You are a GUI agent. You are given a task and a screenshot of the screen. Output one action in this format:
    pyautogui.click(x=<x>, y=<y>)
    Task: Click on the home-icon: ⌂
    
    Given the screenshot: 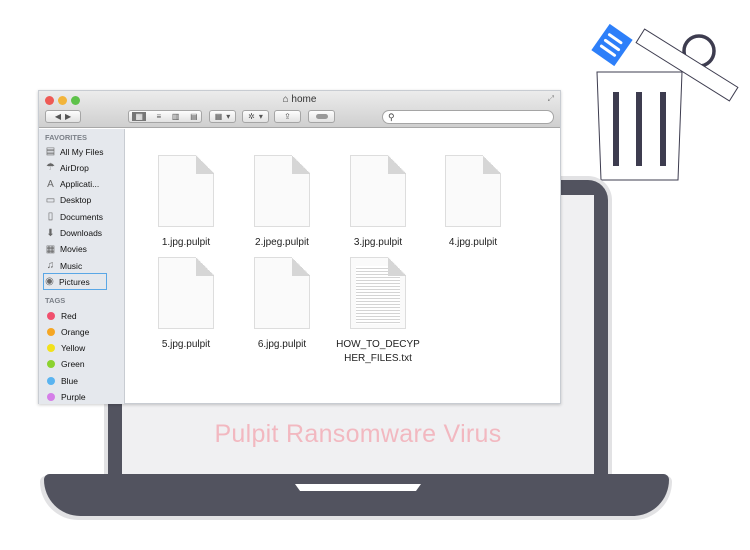 What is the action you would take?
    pyautogui.click(x=285, y=99)
    